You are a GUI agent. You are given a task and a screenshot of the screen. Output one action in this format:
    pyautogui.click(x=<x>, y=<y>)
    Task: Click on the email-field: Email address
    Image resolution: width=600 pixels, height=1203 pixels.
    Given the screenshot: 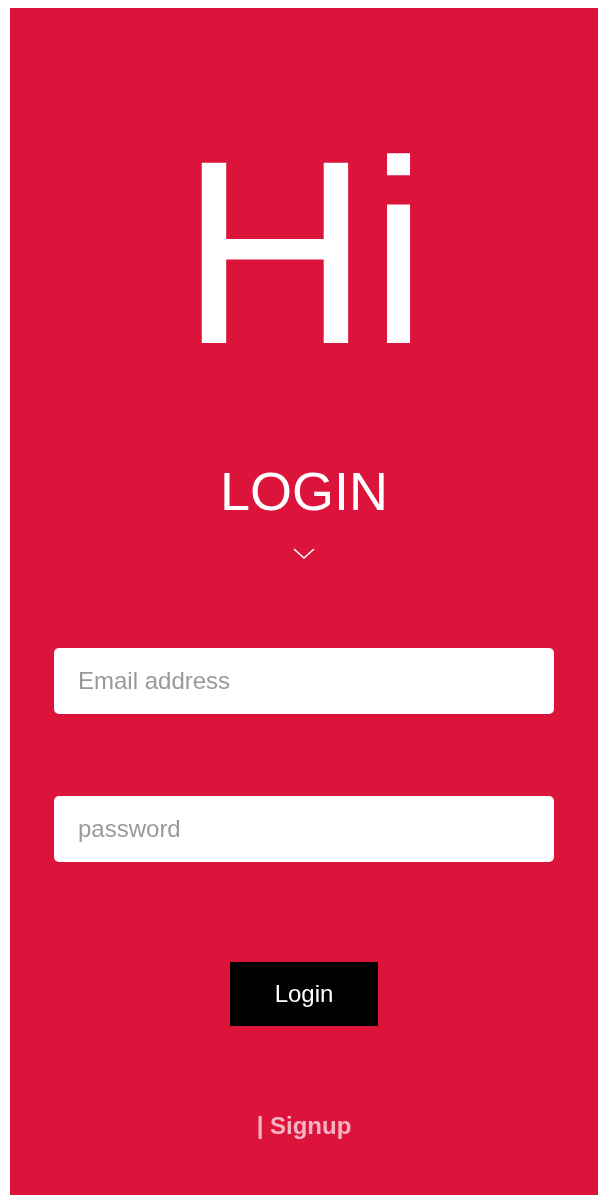 What is the action you would take?
    pyautogui.click(x=304, y=681)
    